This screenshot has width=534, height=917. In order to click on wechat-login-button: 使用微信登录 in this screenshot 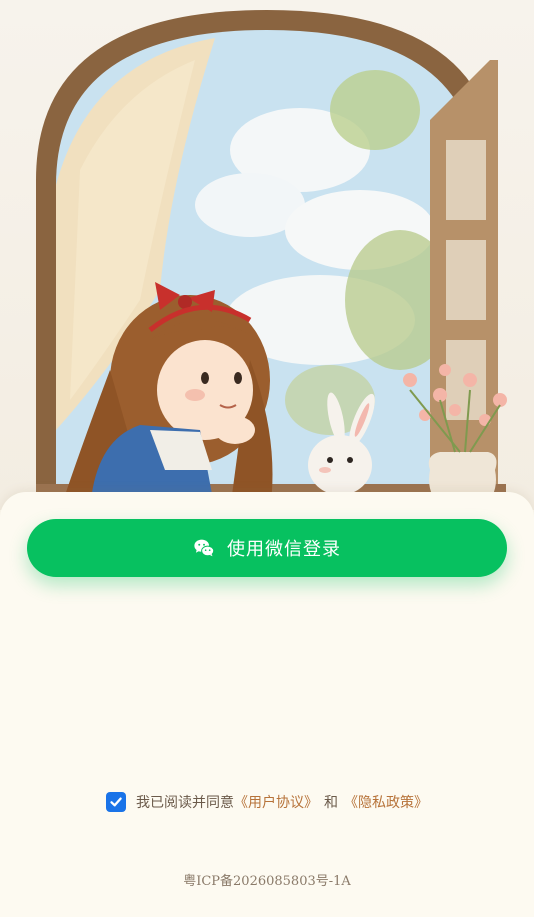, I will do `click(267, 548)`.